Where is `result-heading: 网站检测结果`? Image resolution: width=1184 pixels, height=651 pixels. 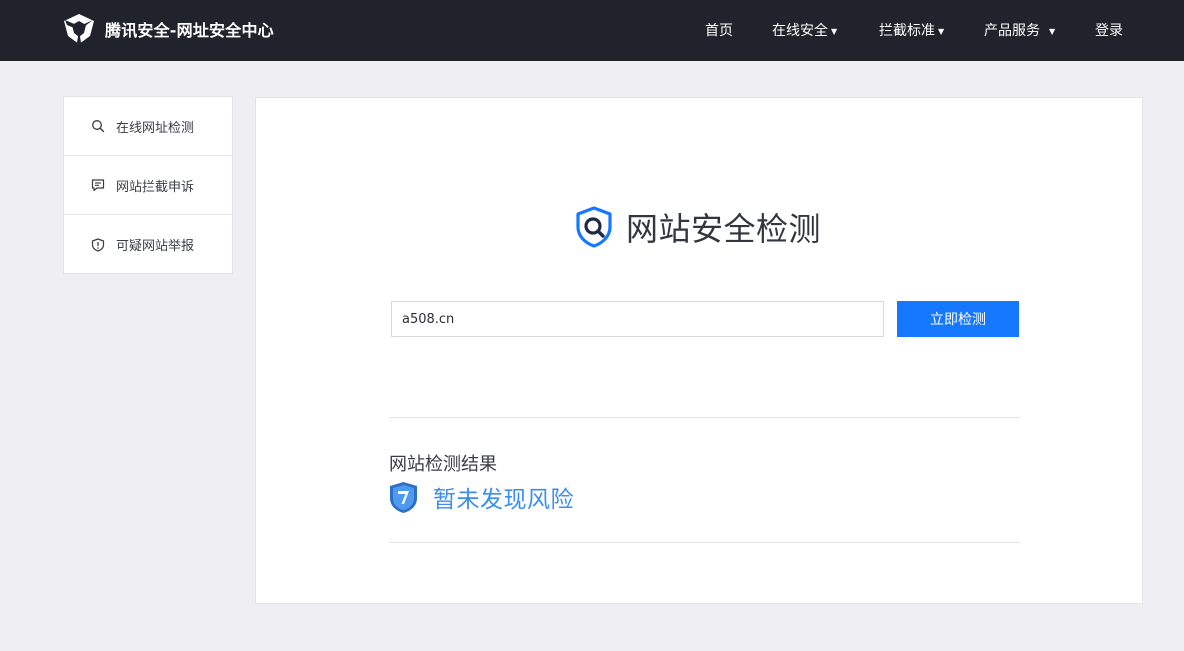
result-heading: 网站检测结果 is located at coordinates (443, 464).